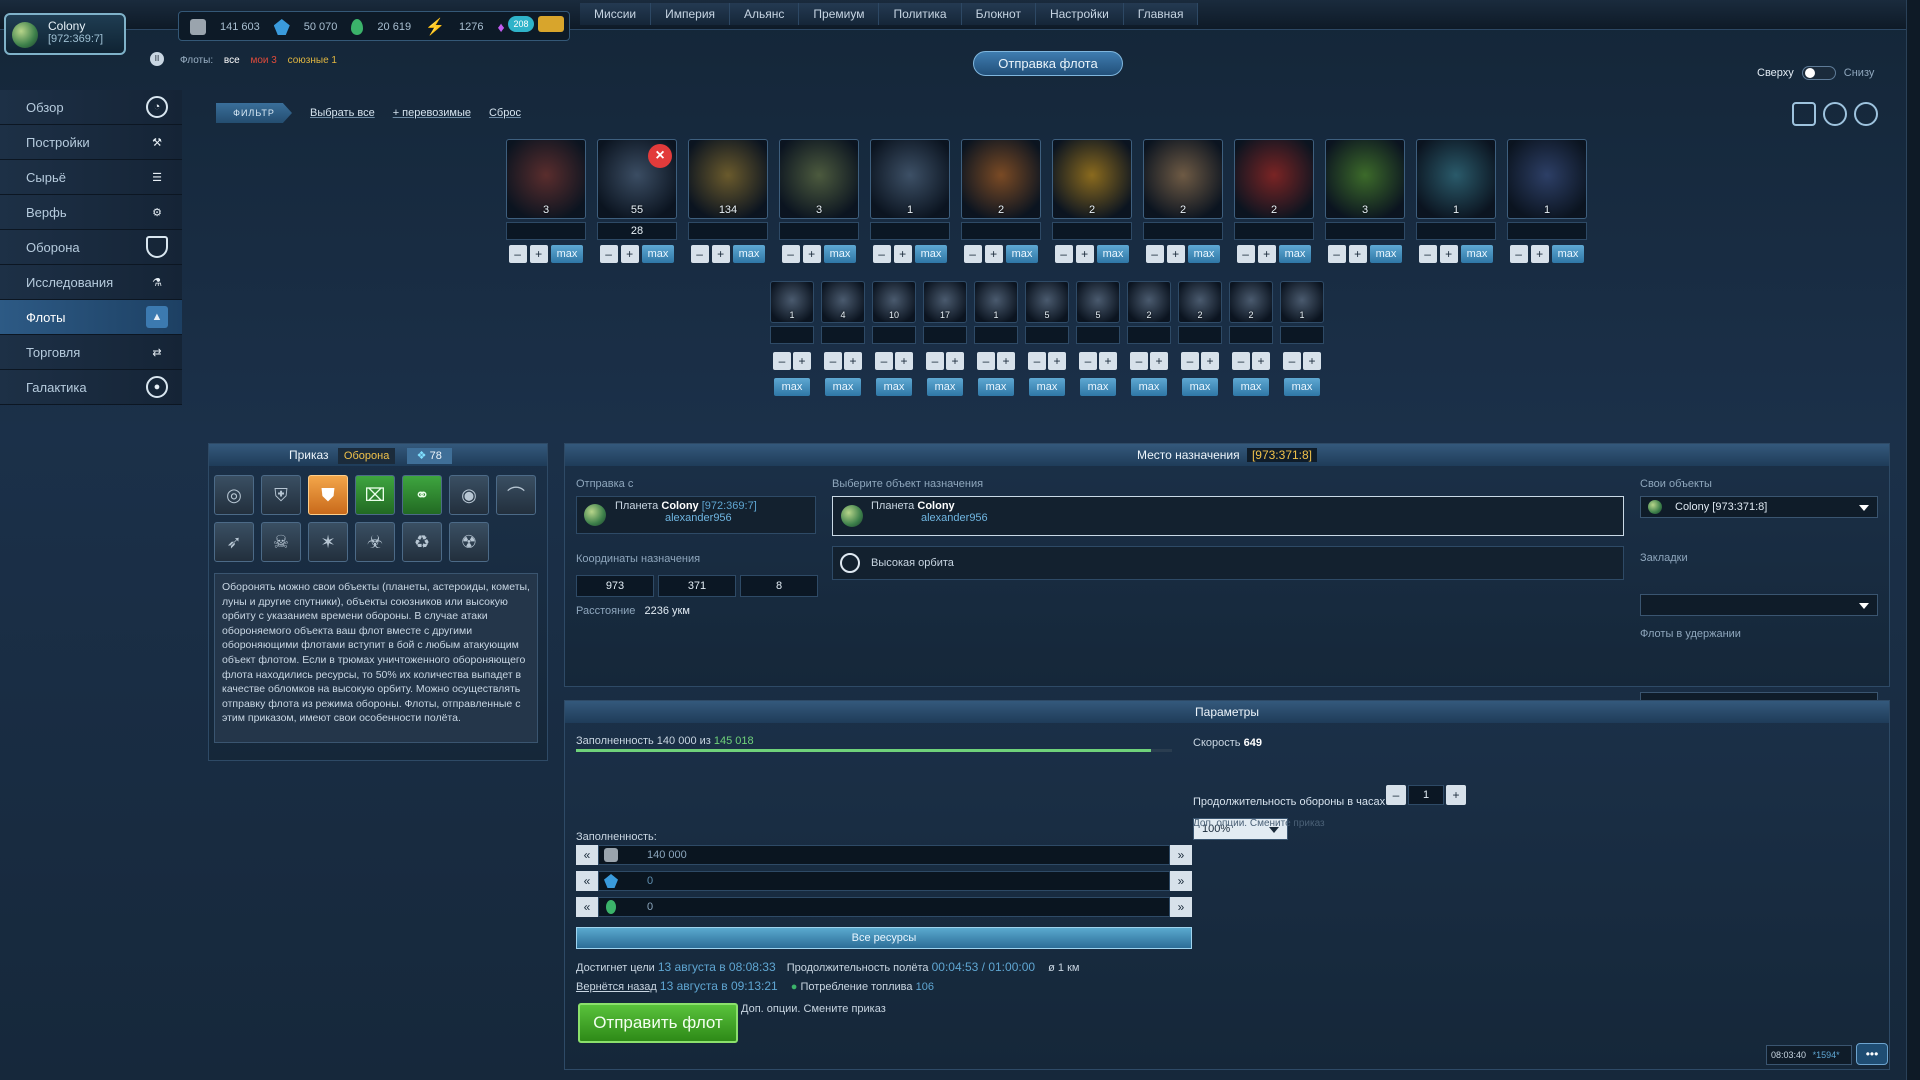 The image size is (1920, 1080). What do you see at coordinates (505, 113) in the screenshot?
I see `reset-link: Сброс` at bounding box center [505, 113].